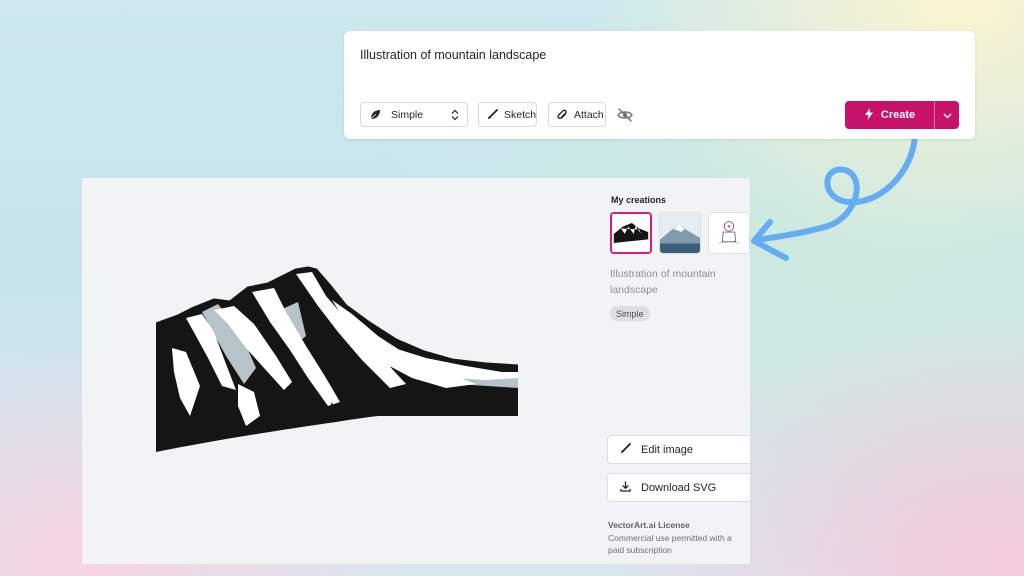 This screenshot has width=1024, height=576. What do you see at coordinates (375, 115) in the screenshot?
I see `leaf-icon` at bounding box center [375, 115].